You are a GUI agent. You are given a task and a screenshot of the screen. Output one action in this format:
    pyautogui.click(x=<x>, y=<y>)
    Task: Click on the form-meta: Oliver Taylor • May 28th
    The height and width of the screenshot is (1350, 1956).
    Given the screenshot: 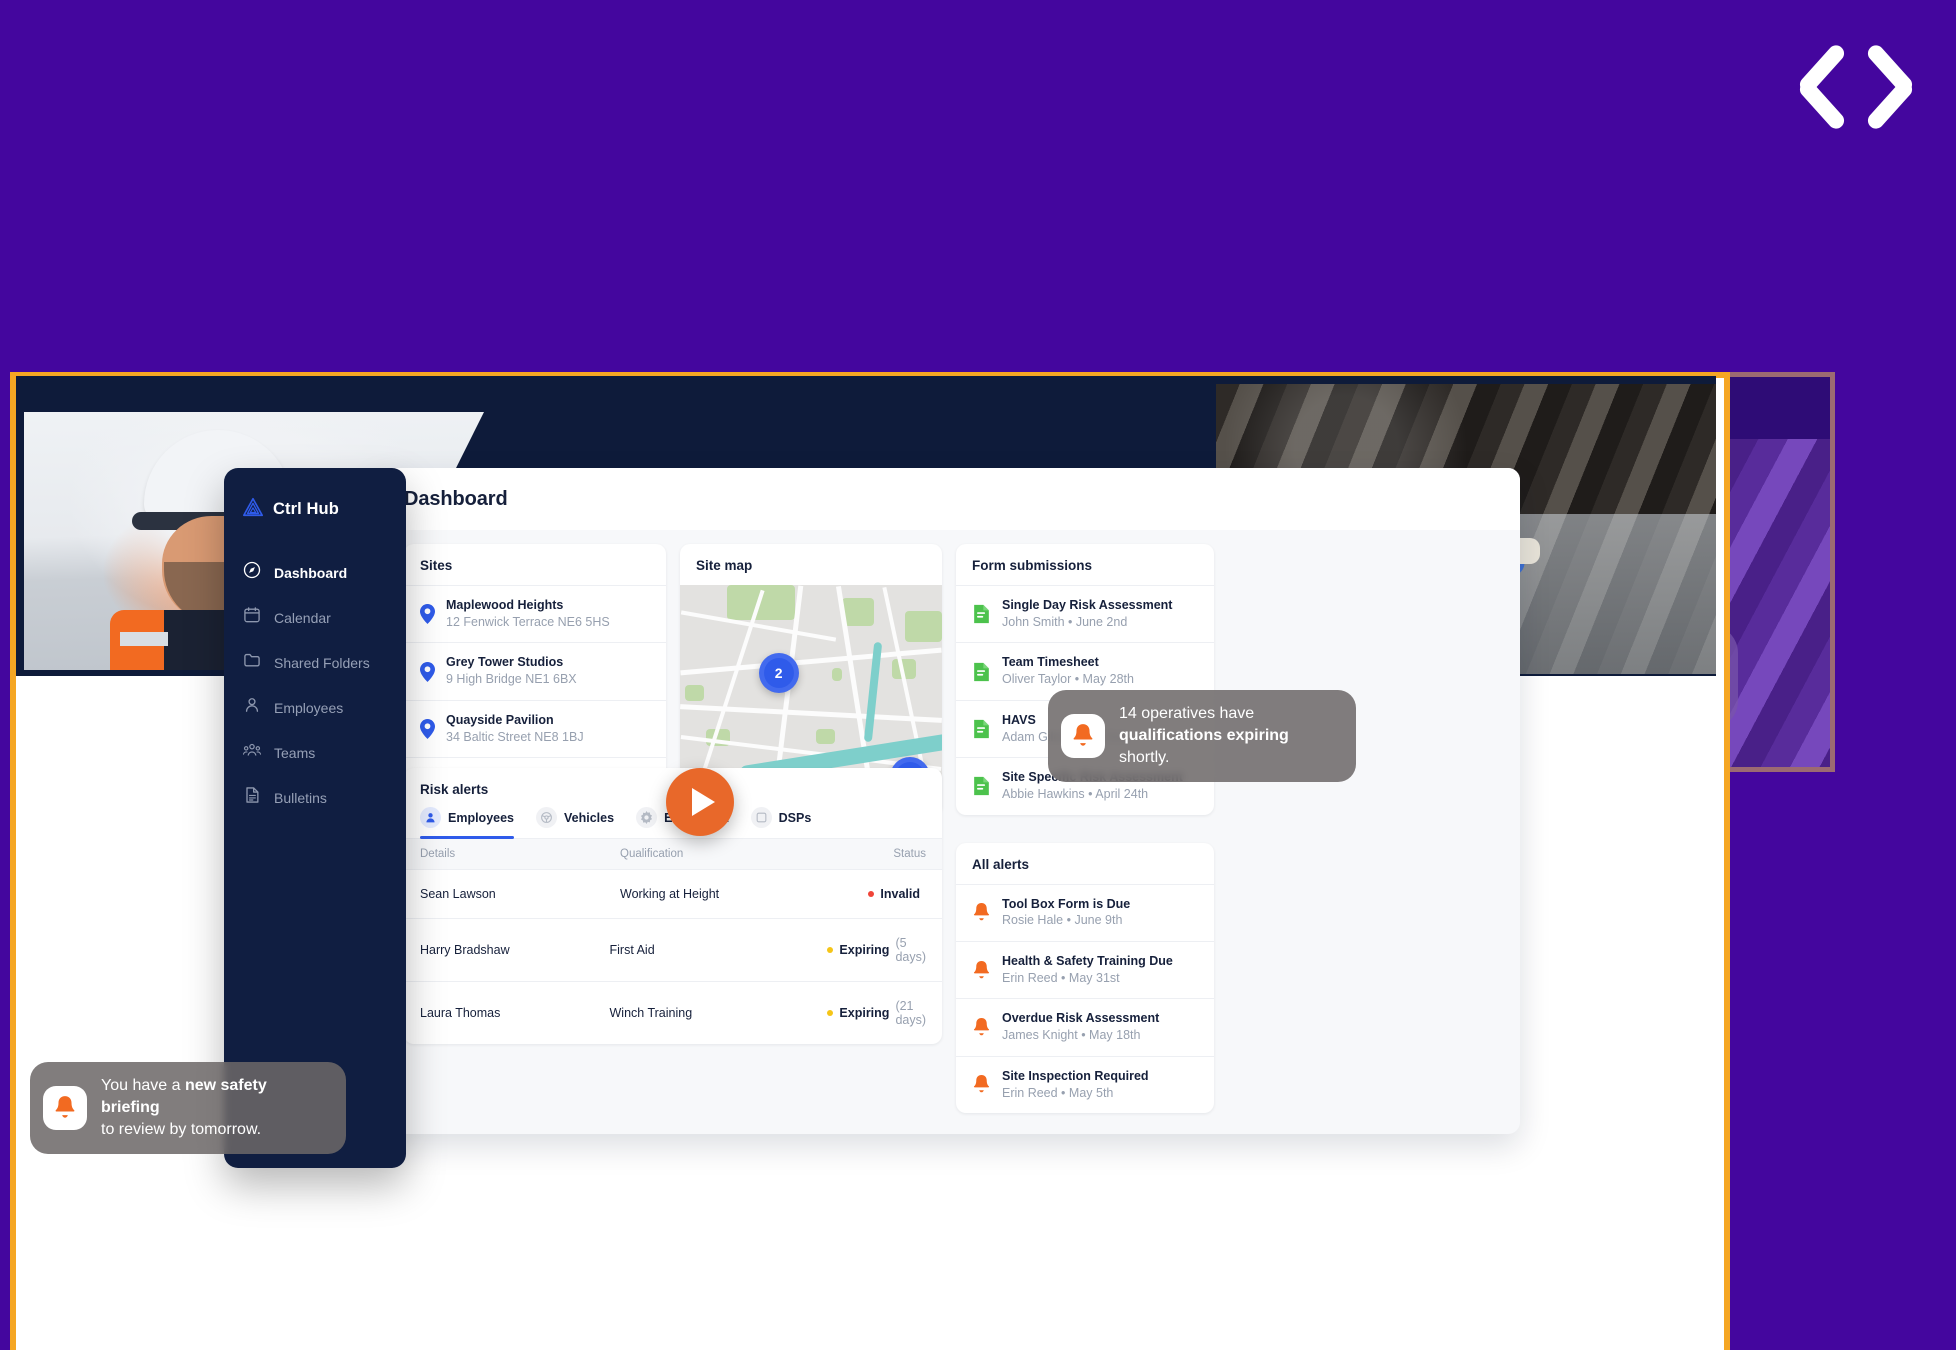 What is the action you would take?
    pyautogui.click(x=1068, y=679)
    